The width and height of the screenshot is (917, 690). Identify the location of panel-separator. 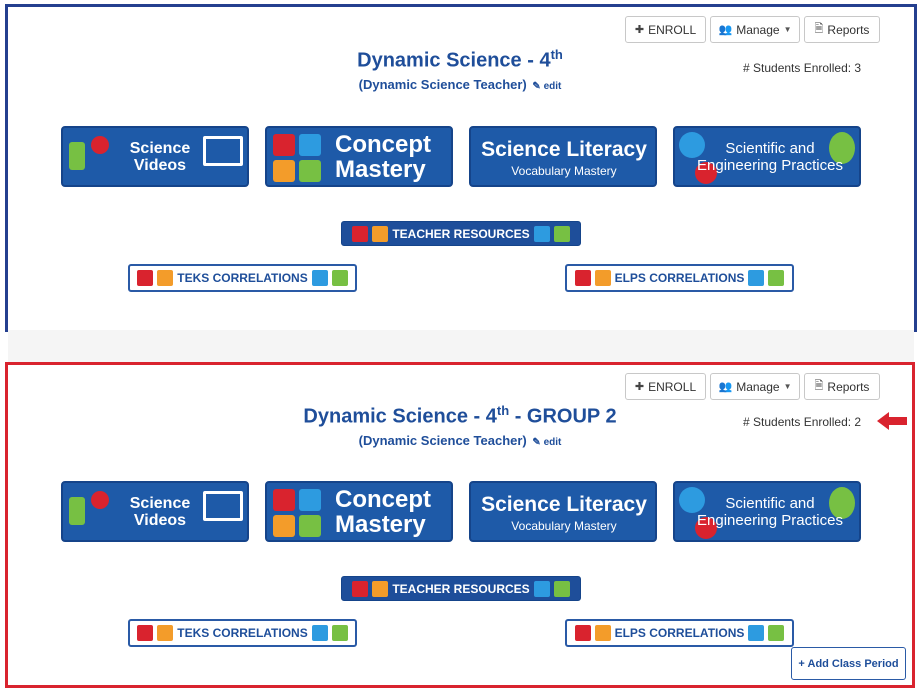
(461, 346).